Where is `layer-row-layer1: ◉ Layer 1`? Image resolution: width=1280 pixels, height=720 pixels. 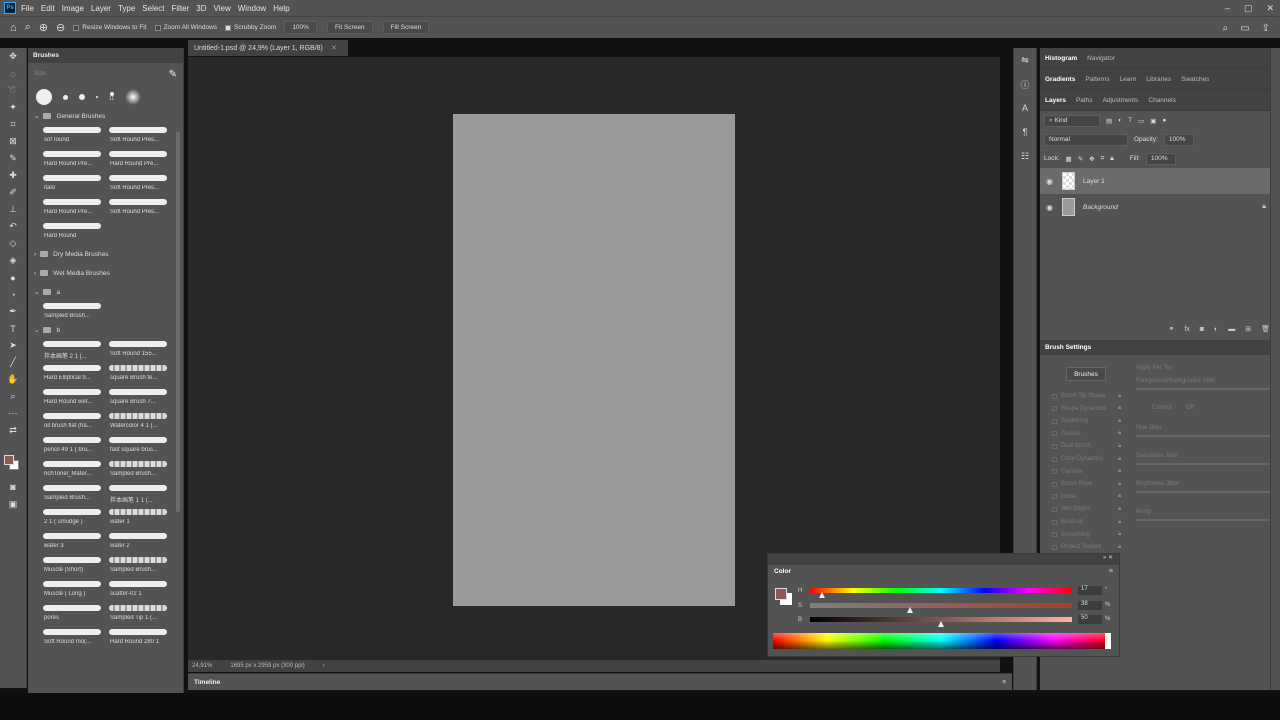 layer-row-layer1: ◉ Layer 1 is located at coordinates (1160, 181).